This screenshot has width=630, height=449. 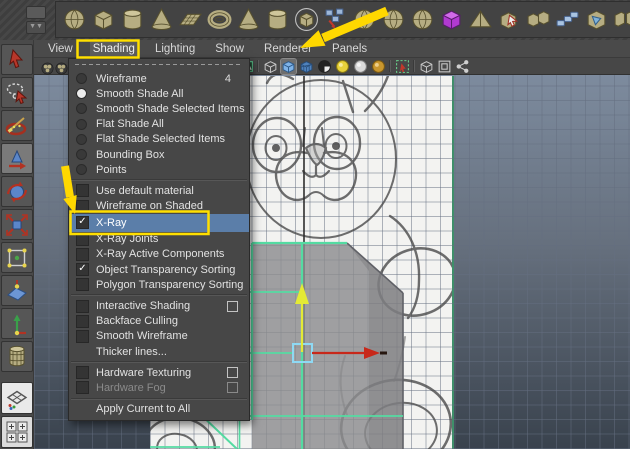 What do you see at coordinates (159, 169) in the screenshot?
I see `menu-item-points: Points` at bounding box center [159, 169].